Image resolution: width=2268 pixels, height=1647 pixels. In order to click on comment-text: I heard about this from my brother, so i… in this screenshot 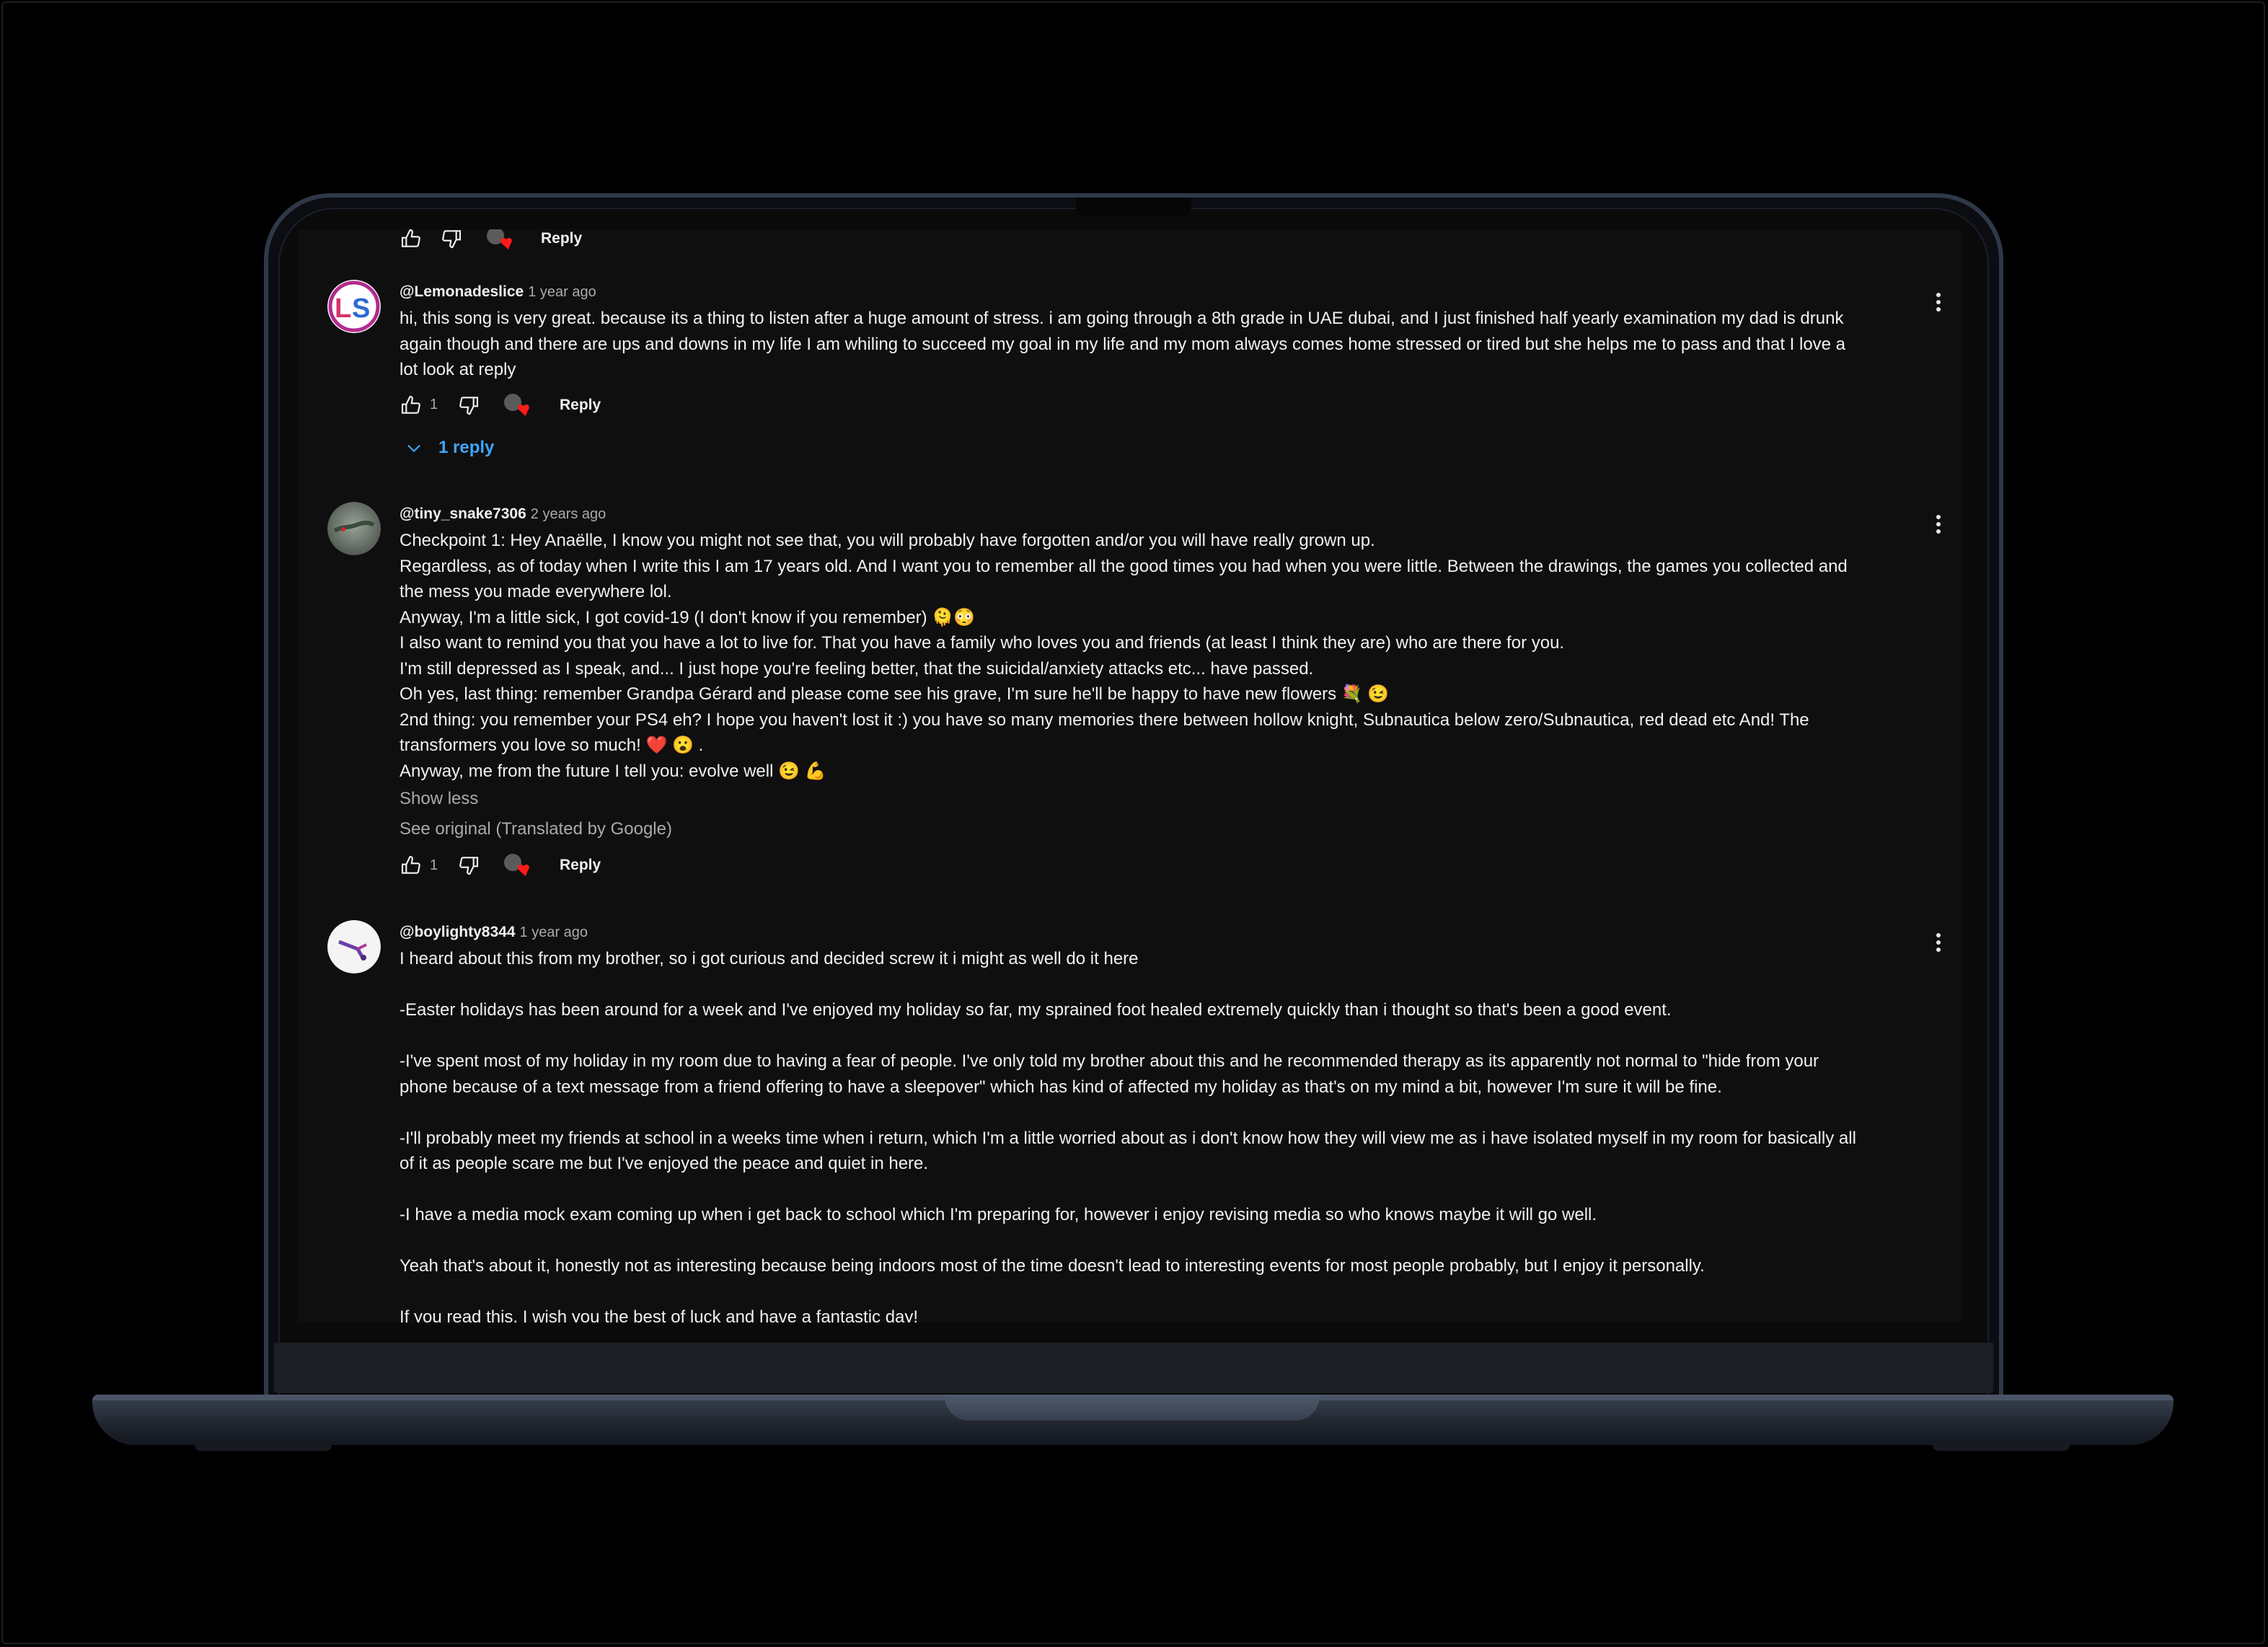, I will do `click(1128, 1136)`.